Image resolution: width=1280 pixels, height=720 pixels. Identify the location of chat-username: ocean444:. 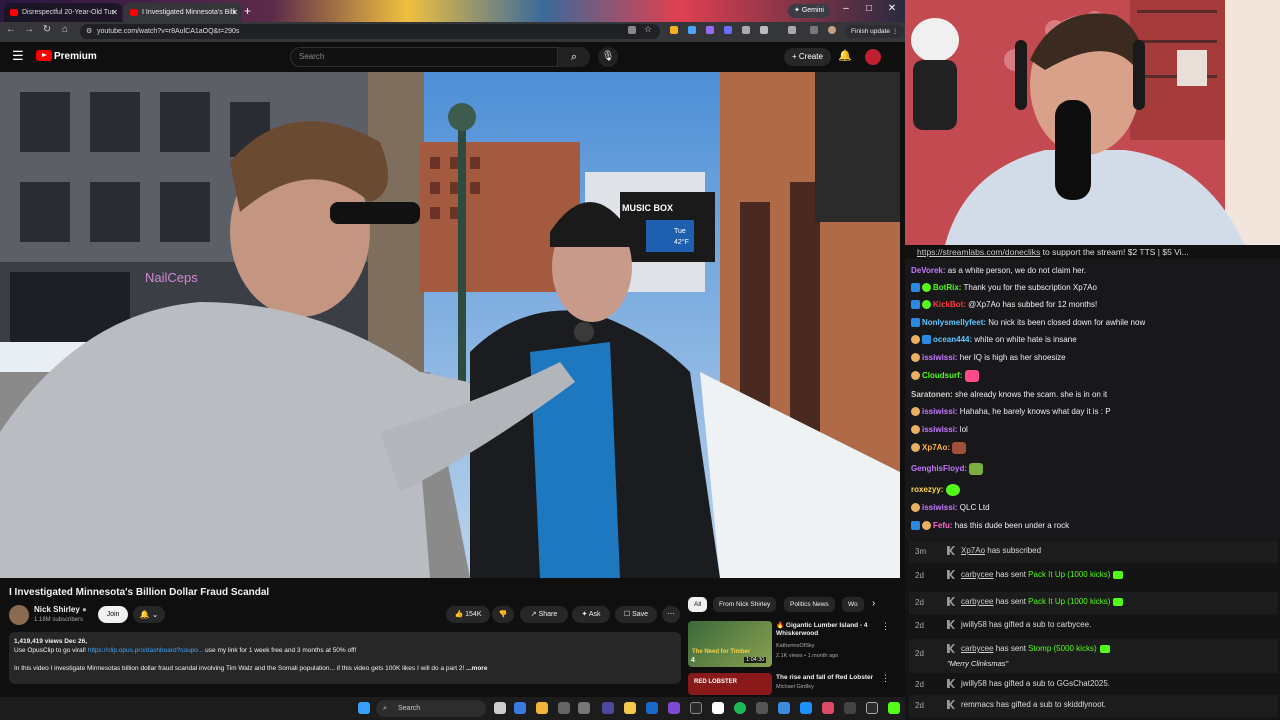
(952, 339).